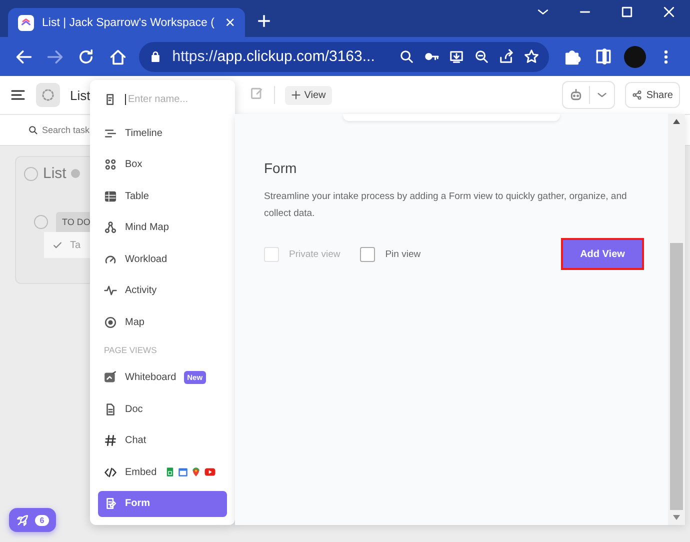 The image size is (690, 542). Describe the element at coordinates (162, 322) in the screenshot. I see `menu-item: Map` at that location.